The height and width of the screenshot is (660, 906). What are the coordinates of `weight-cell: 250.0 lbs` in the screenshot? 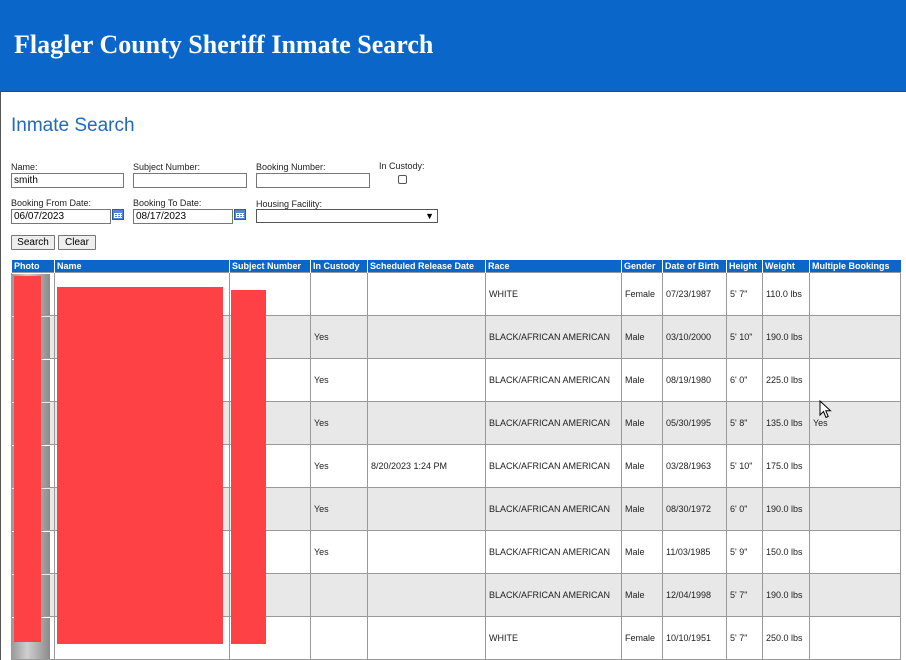 It's located at (786, 638).